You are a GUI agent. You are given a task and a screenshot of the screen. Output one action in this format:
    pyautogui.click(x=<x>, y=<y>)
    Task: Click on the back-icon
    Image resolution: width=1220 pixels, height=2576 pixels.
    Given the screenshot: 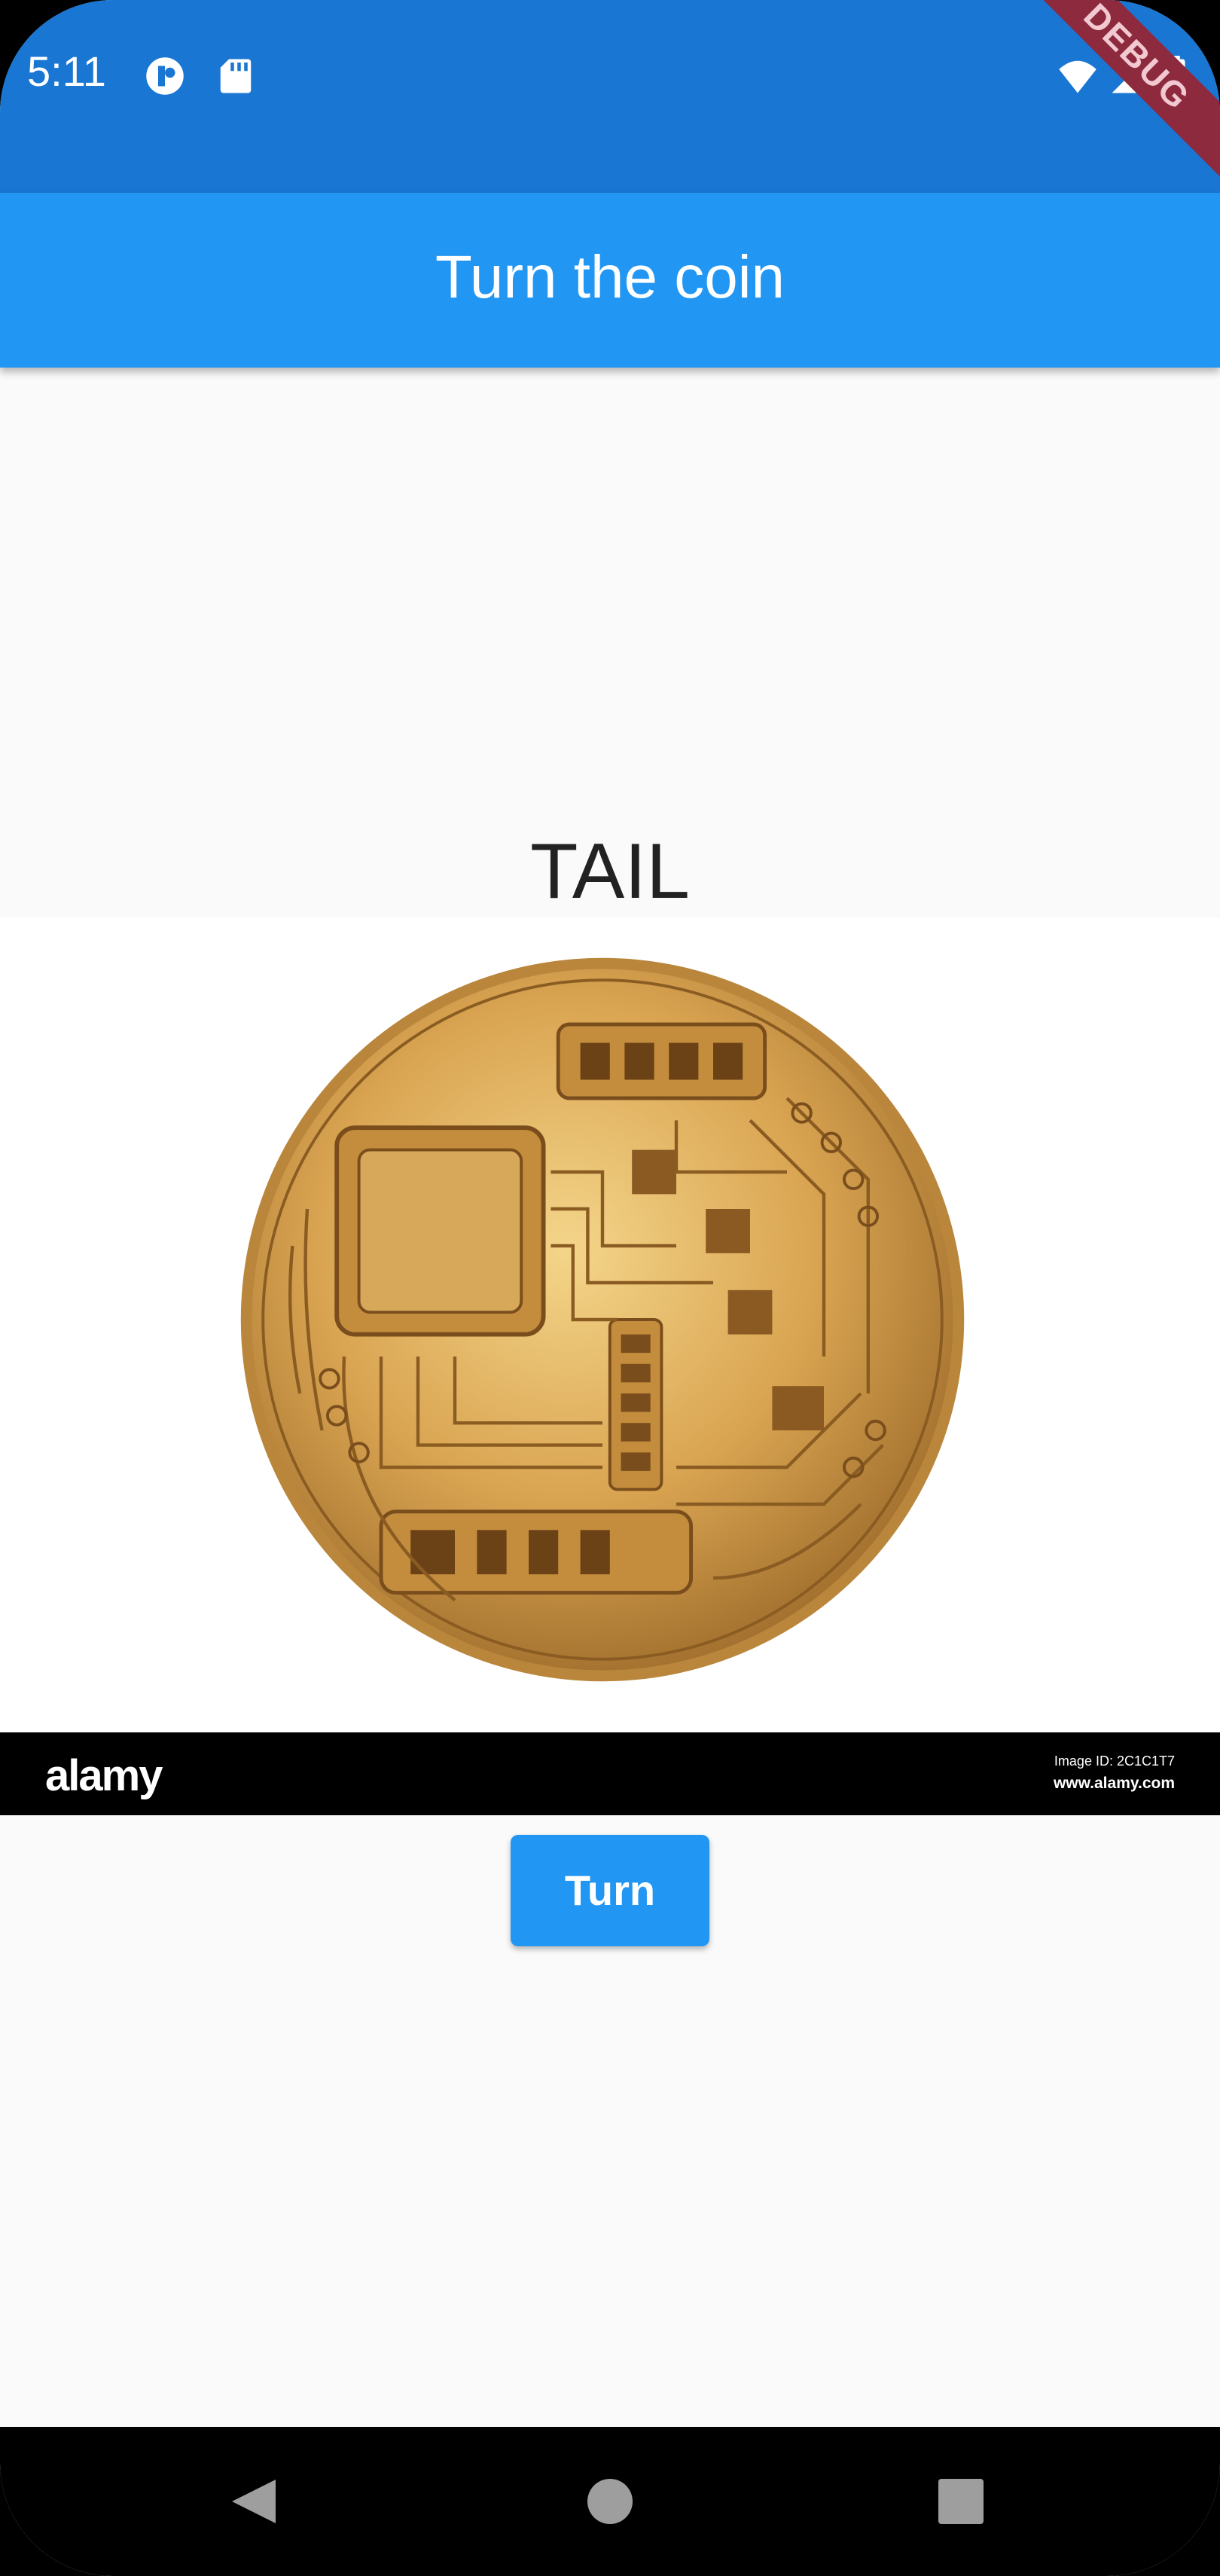 What is the action you would take?
    pyautogui.click(x=254, y=2502)
    